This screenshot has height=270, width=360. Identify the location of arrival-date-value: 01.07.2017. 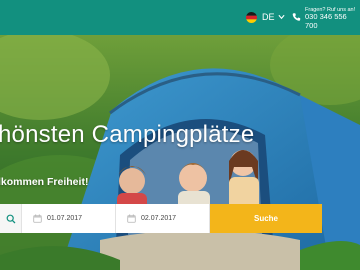
(65, 218).